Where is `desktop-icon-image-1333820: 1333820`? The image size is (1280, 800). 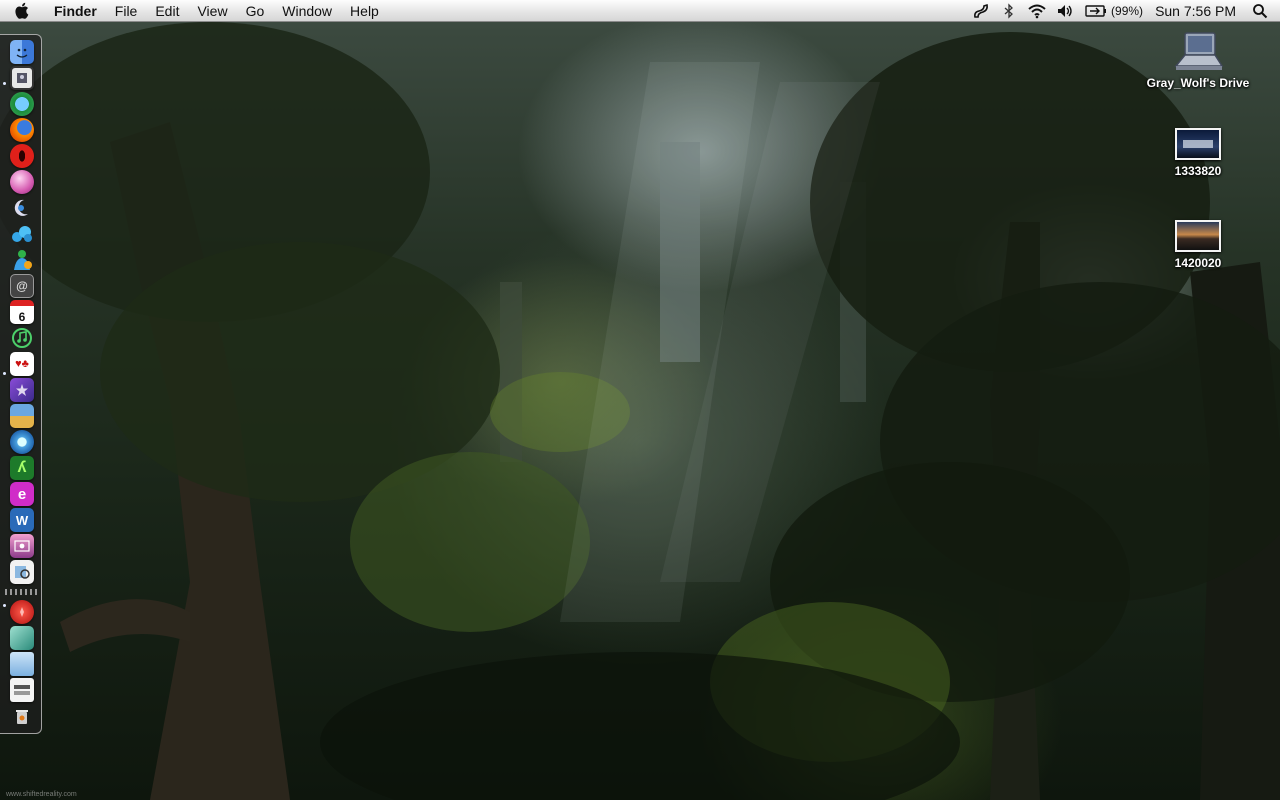 desktop-icon-image-1333820: 1333820 is located at coordinates (1198, 153).